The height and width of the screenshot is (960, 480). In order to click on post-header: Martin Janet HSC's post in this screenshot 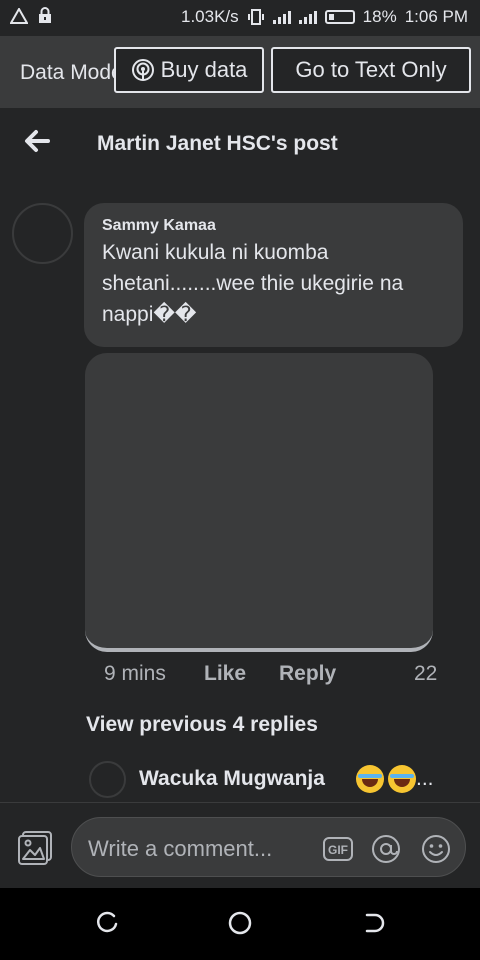, I will do `click(240, 144)`.